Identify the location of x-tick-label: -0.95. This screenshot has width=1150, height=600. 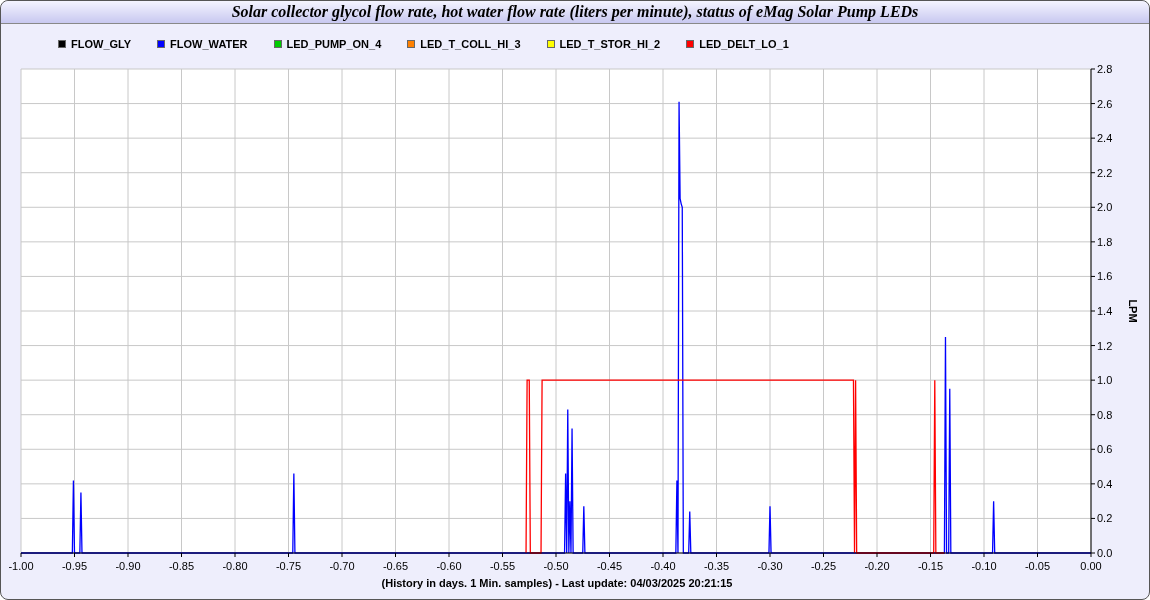
(74, 566).